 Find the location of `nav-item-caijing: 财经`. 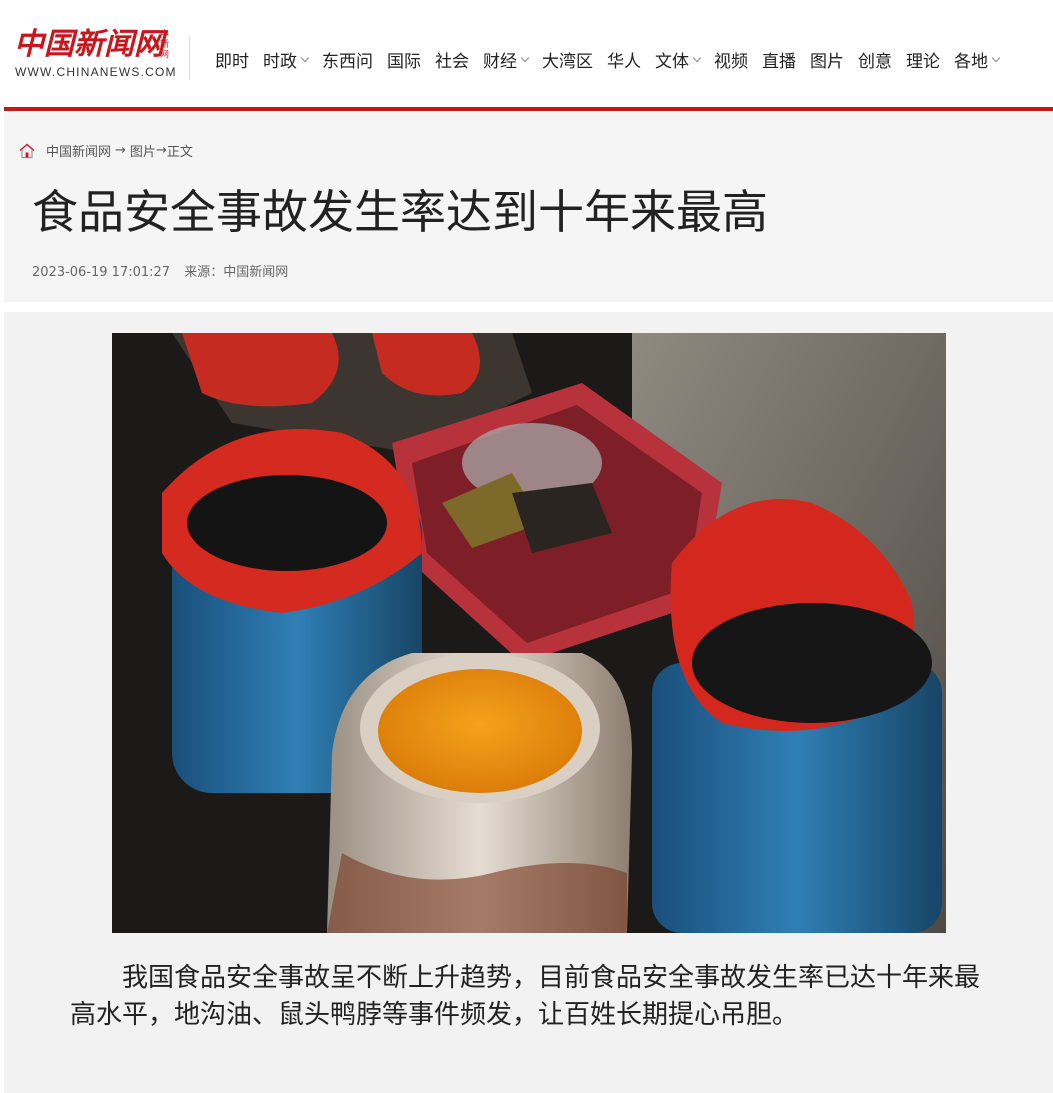

nav-item-caijing: 财经 is located at coordinates (506, 59).